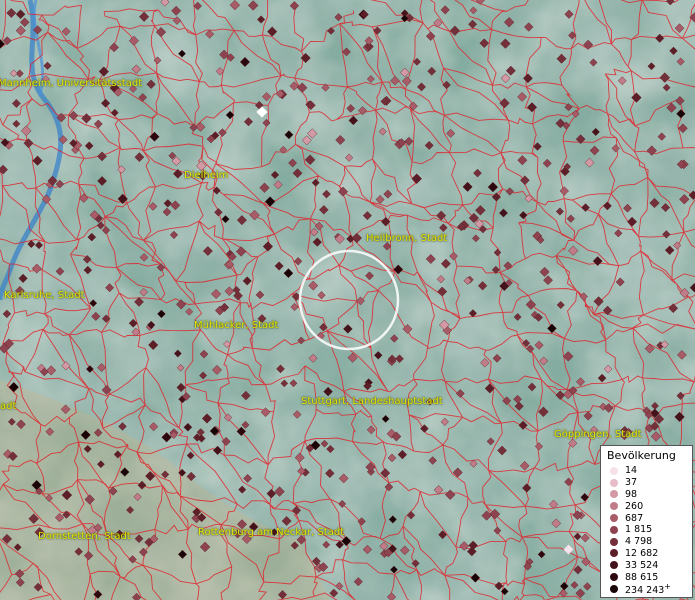 Image resolution: width=695 pixels, height=600 pixels. What do you see at coordinates (646, 483) in the screenshot?
I see `legend-entry: 37` at bounding box center [646, 483].